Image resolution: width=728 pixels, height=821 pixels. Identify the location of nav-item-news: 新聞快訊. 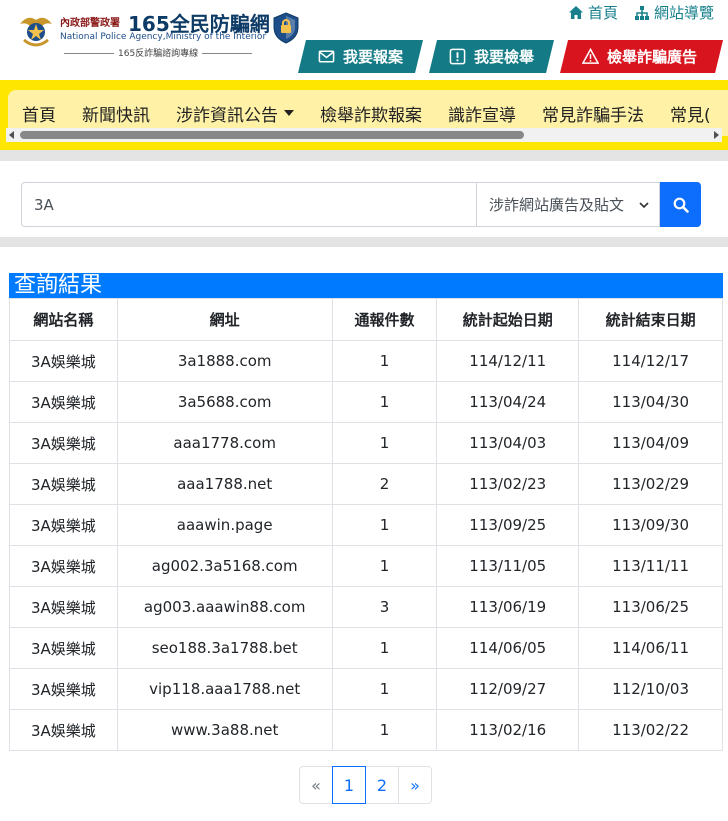
(116, 113).